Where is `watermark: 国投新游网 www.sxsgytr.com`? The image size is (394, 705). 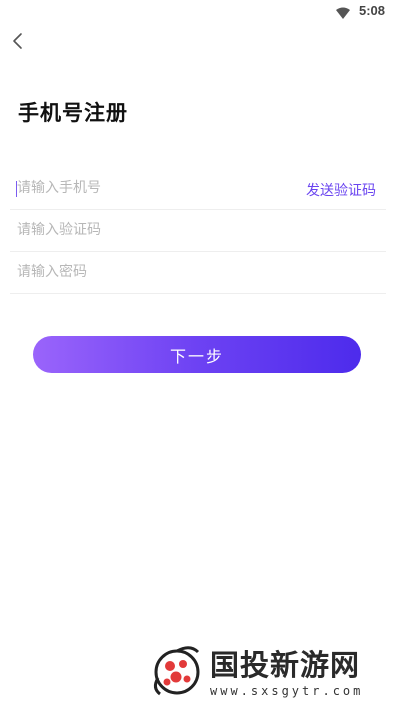 watermark: 国投新游网 www.sxsgytr.com is located at coordinates (268, 672).